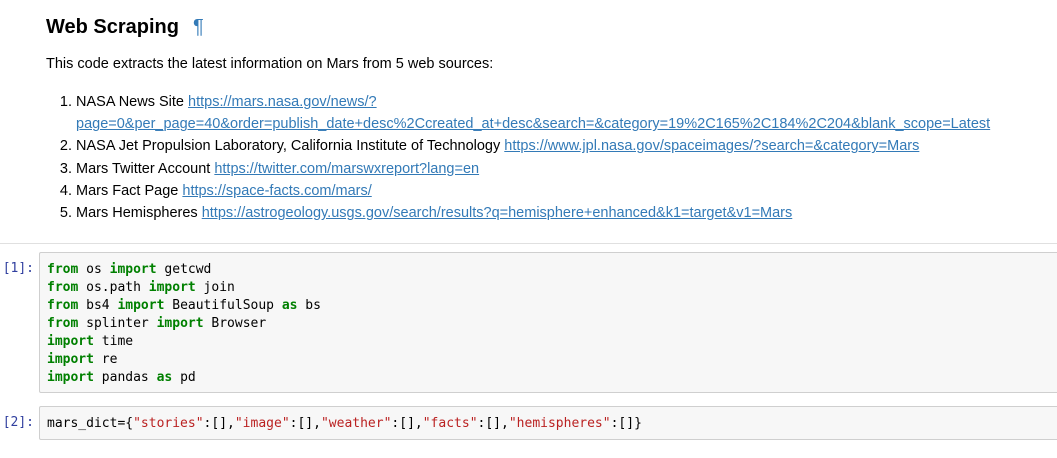 Image resolution: width=1057 pixels, height=458 pixels. I want to click on string-literal: "facts", so click(450, 423).